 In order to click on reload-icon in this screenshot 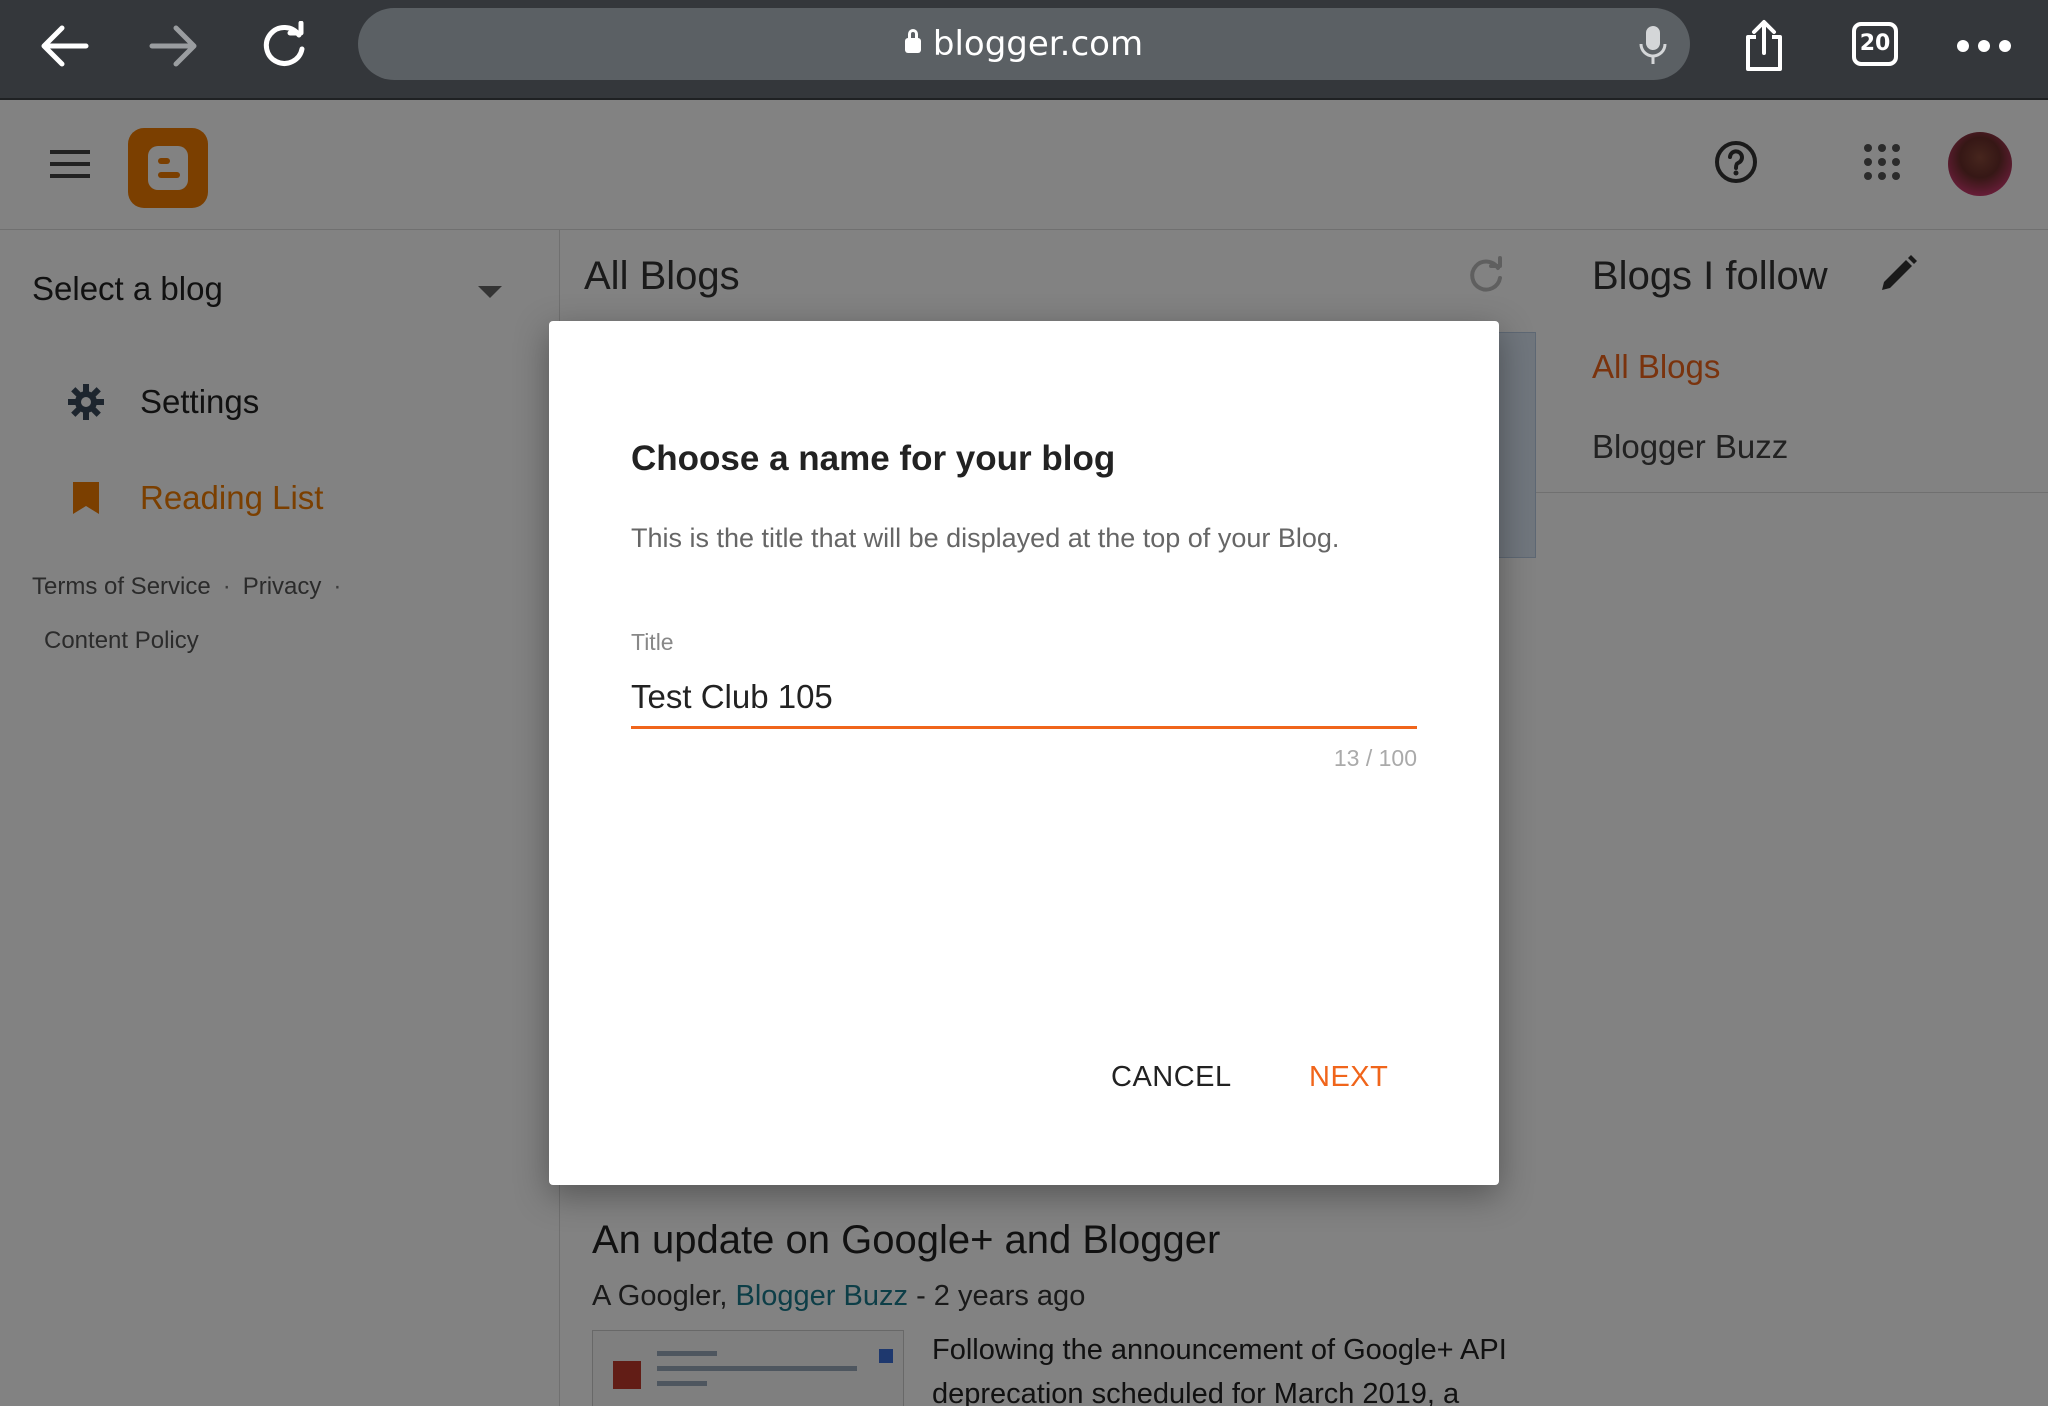, I will do `click(284, 43)`.